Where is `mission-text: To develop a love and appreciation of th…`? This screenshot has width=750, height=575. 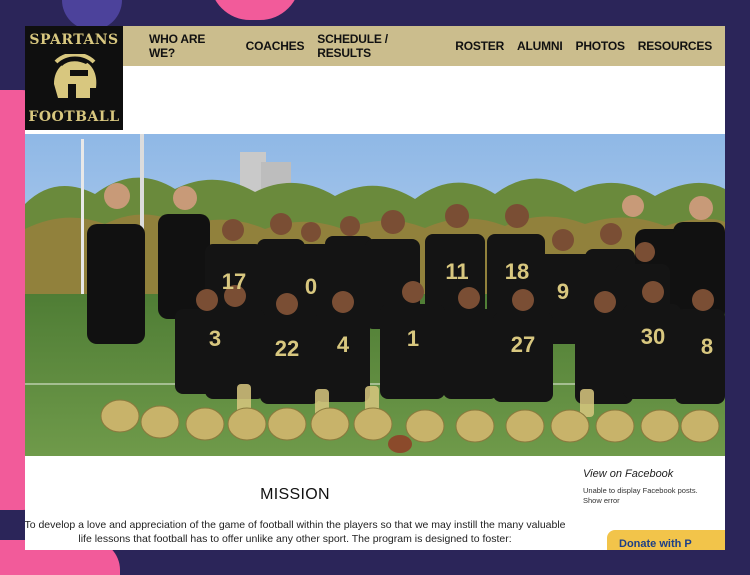 mission-text: To develop a love and appreciation of th… is located at coordinates (295, 532).